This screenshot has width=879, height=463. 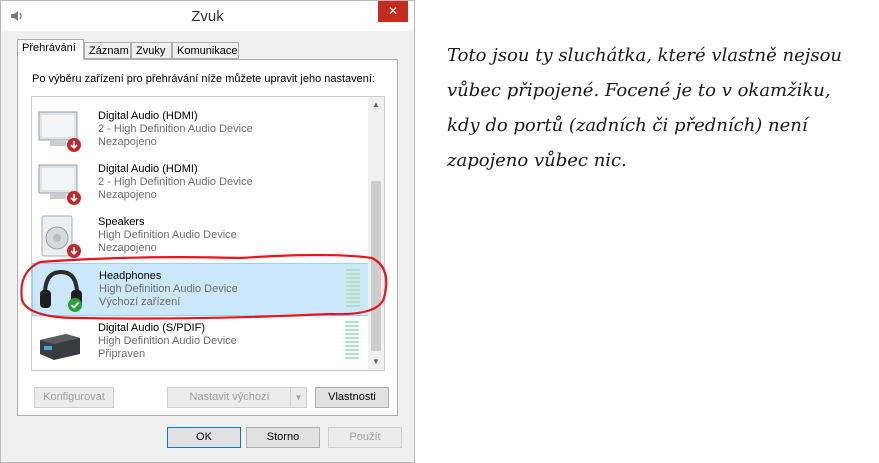 What do you see at coordinates (151, 50) in the screenshot?
I see `tab-sounds: Zvuky` at bounding box center [151, 50].